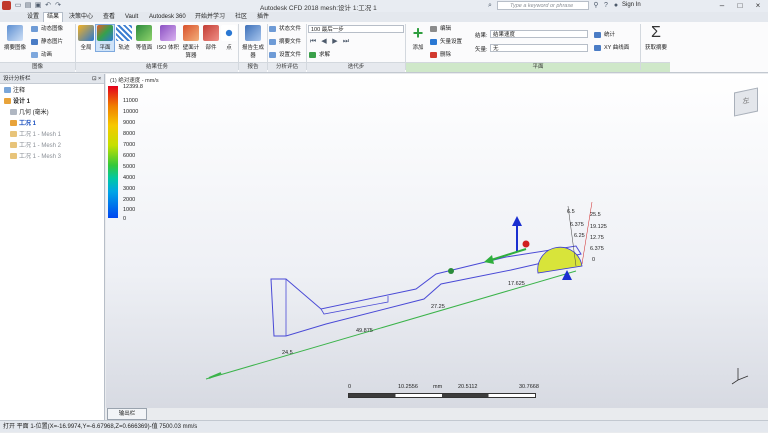  I want to click on parts-button: 部件, so click(211, 38).